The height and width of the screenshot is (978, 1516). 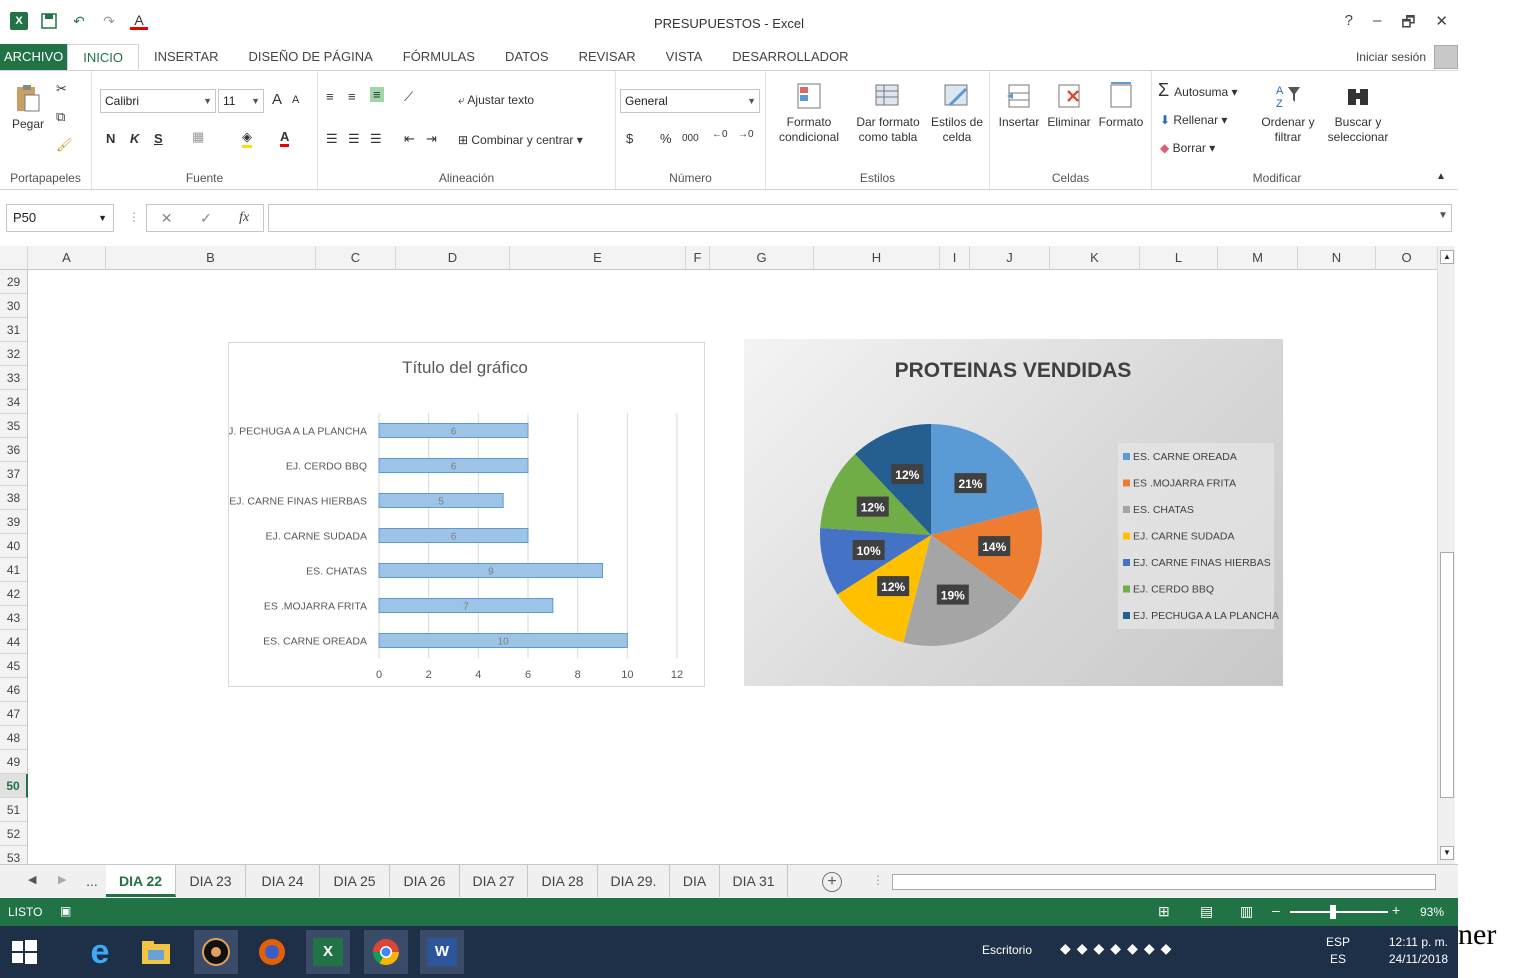 What do you see at coordinates (295, 100) in the screenshot?
I see `shrink-font-button: A` at bounding box center [295, 100].